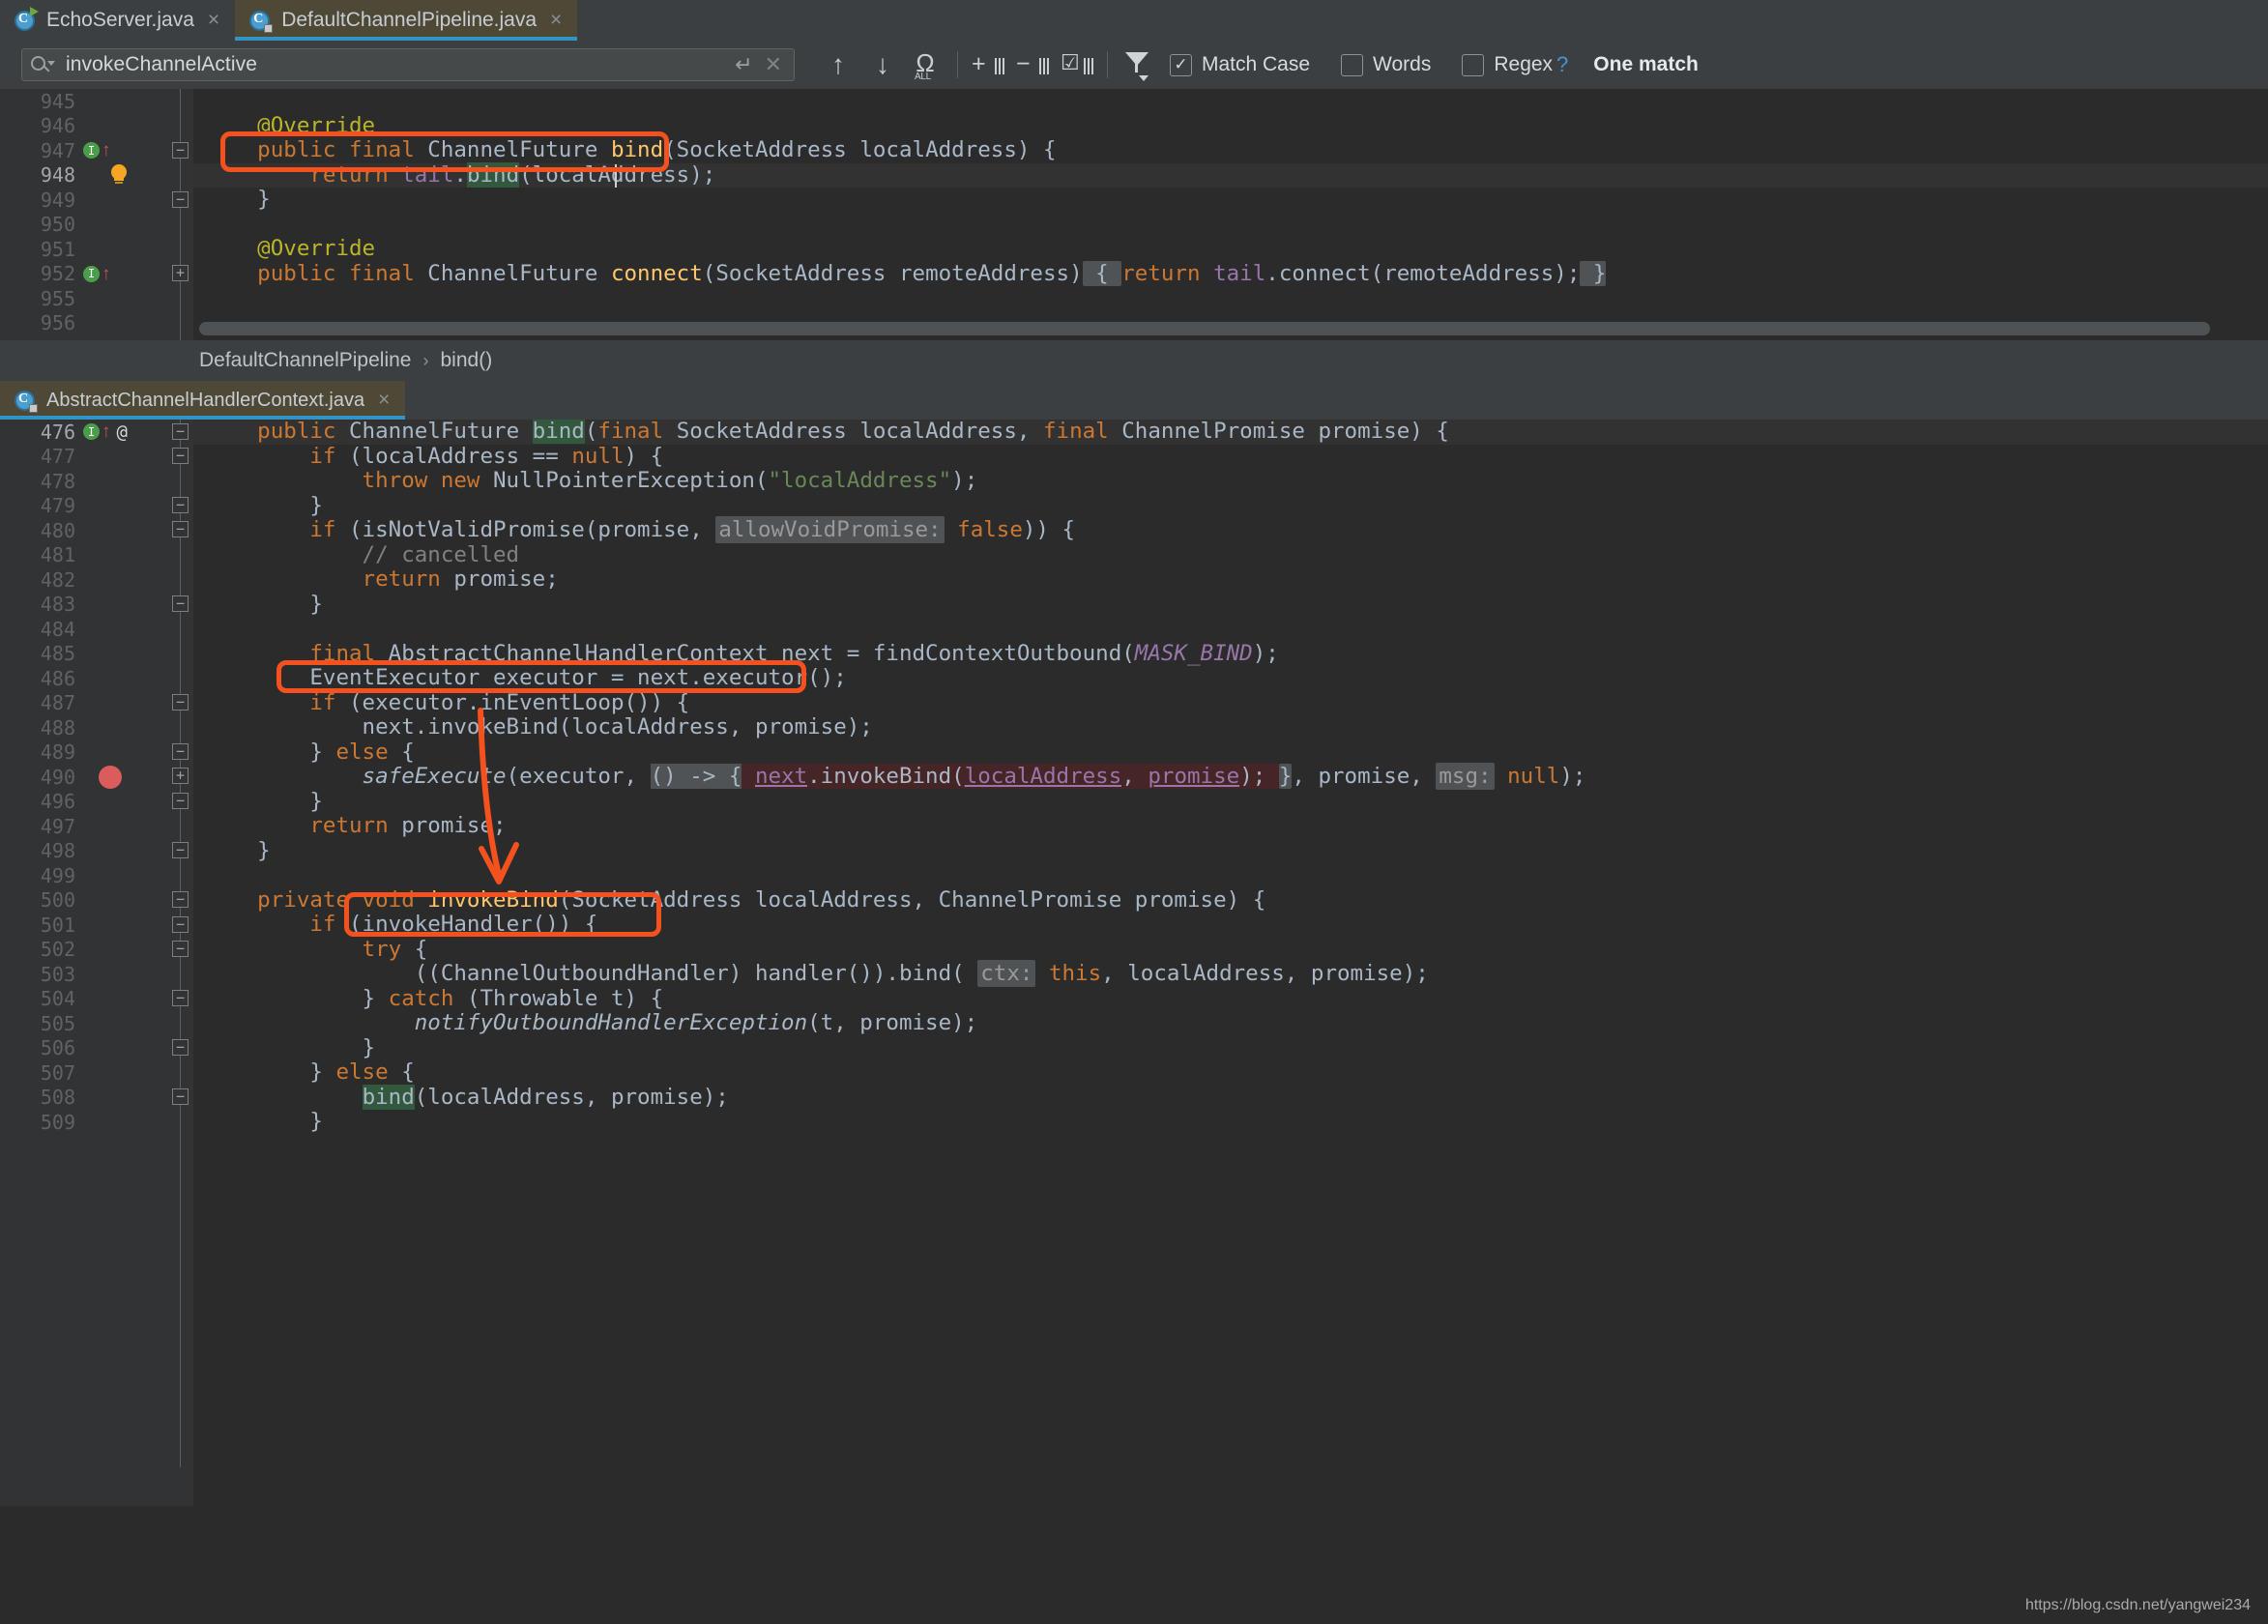  What do you see at coordinates (90, 1024) in the screenshot?
I see `gutter-row: 505` at bounding box center [90, 1024].